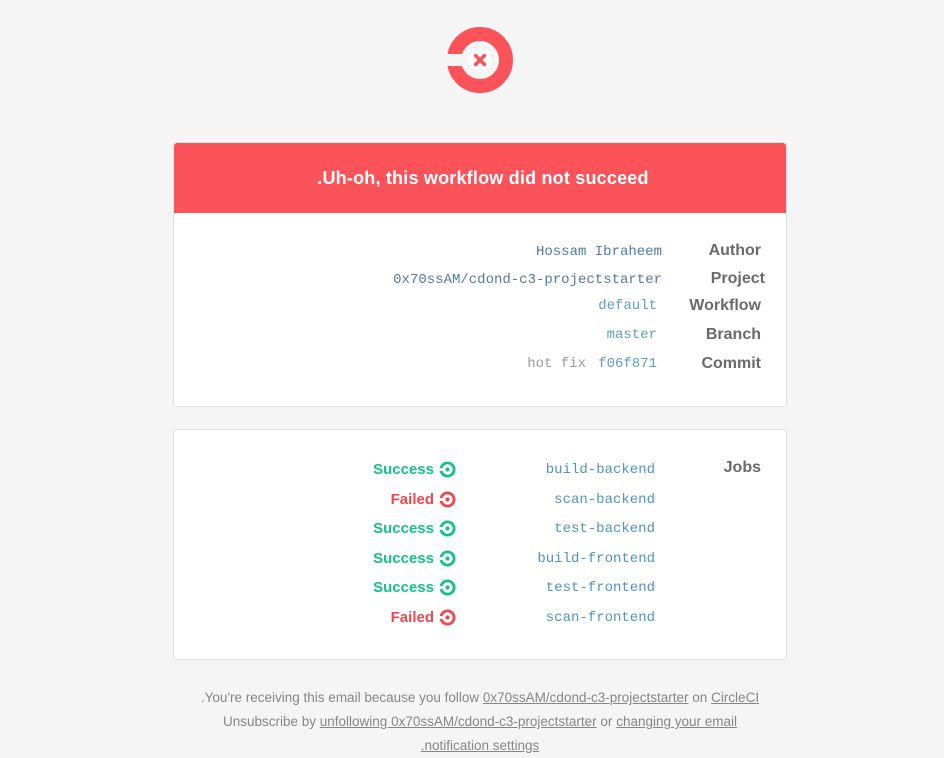 This screenshot has height=758, width=944. Describe the element at coordinates (627, 364) in the screenshot. I see `commit-hash: f06f871` at that location.